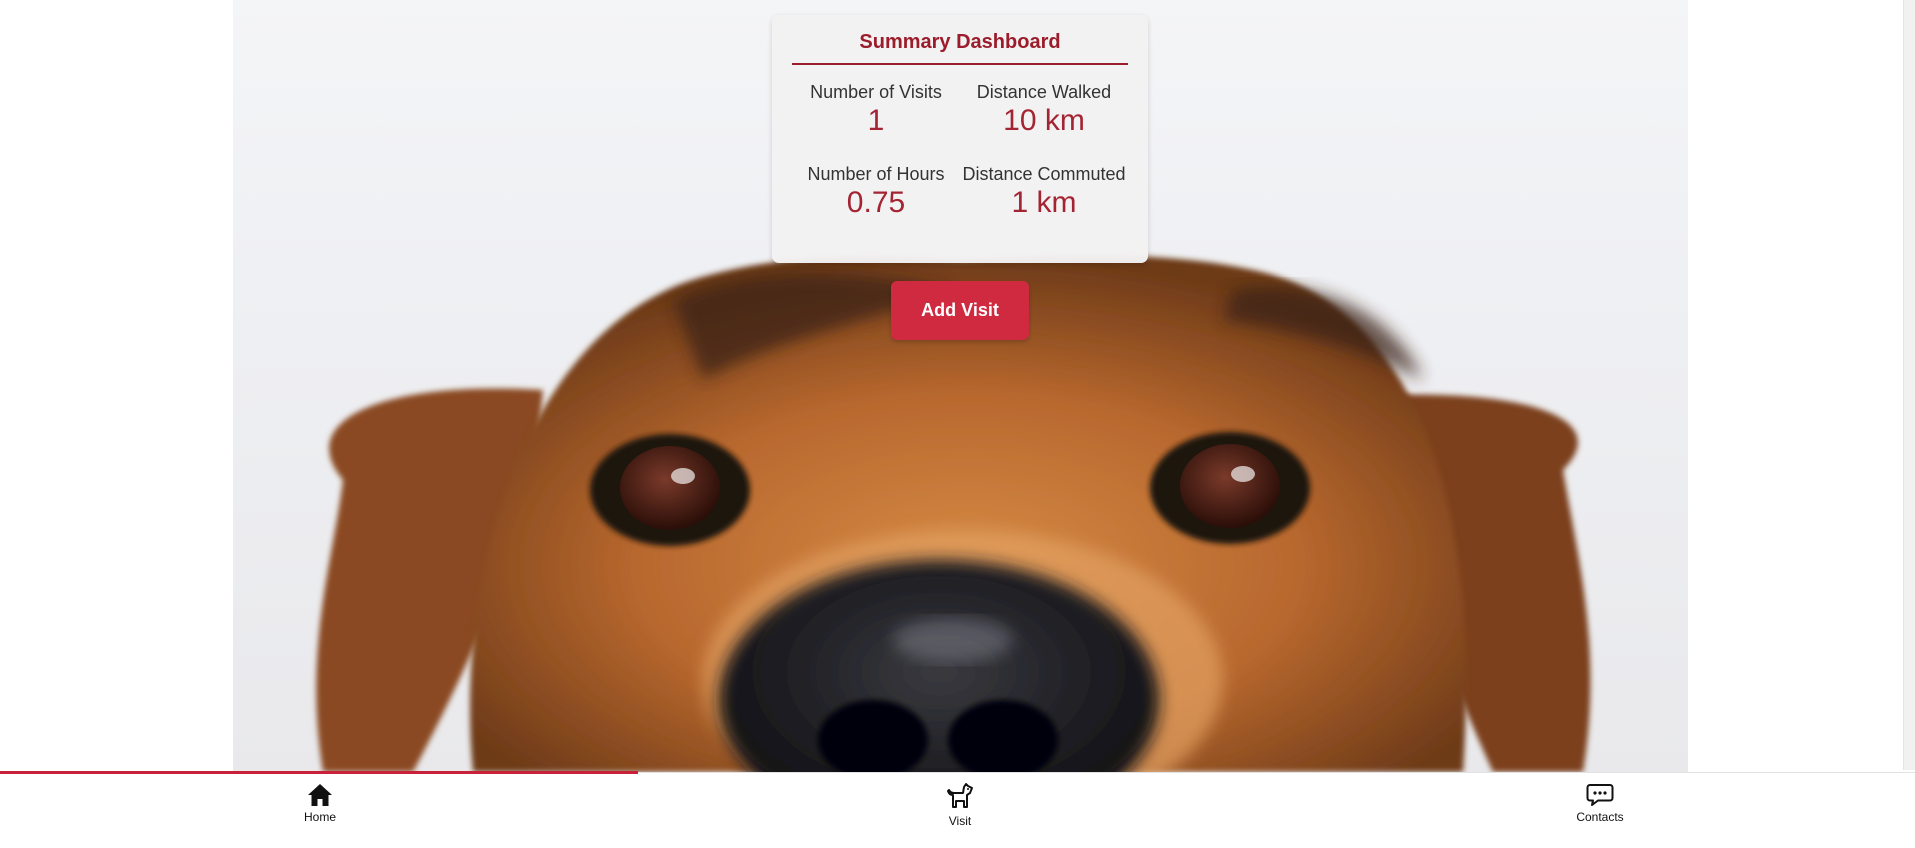 The width and height of the screenshot is (1915, 848). I want to click on nav-item-home: Home, so click(320, 803).